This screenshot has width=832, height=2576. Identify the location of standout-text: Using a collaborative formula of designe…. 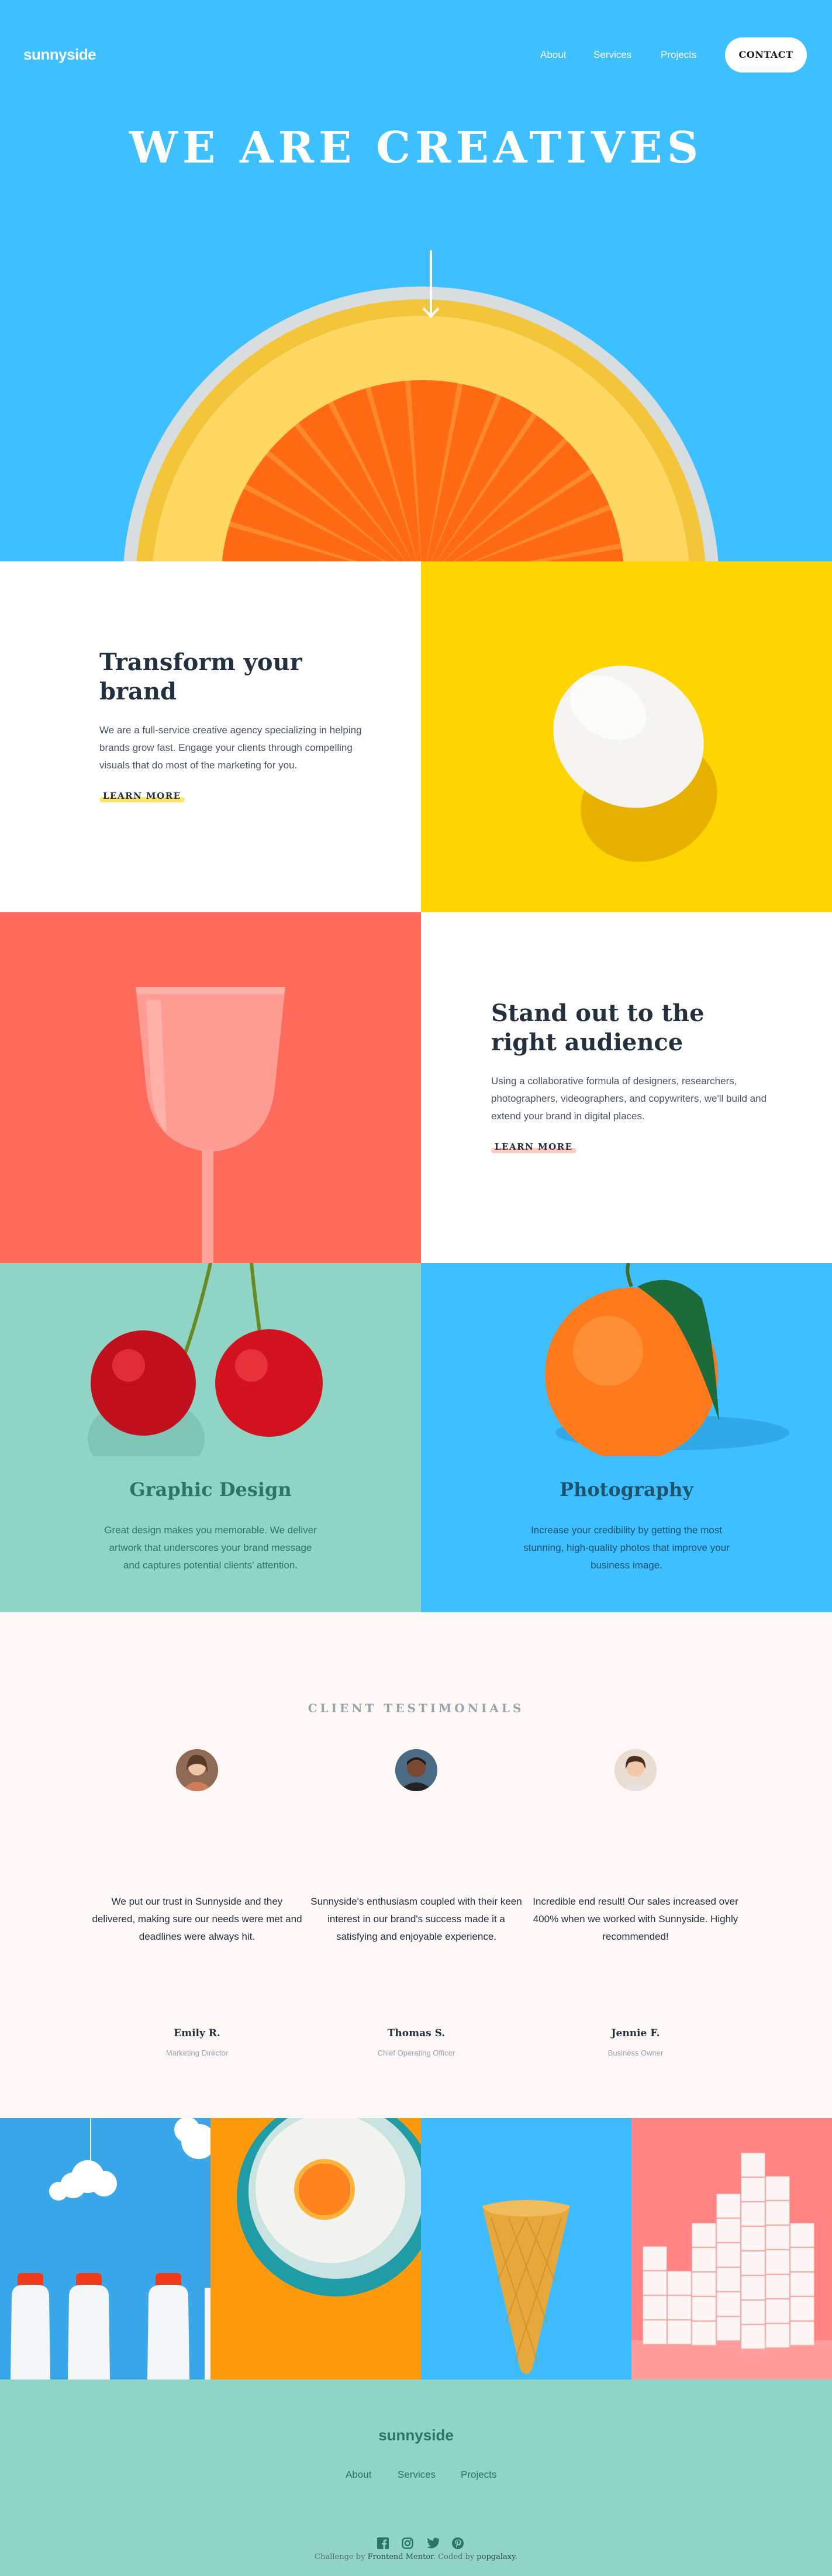
(629, 1099).